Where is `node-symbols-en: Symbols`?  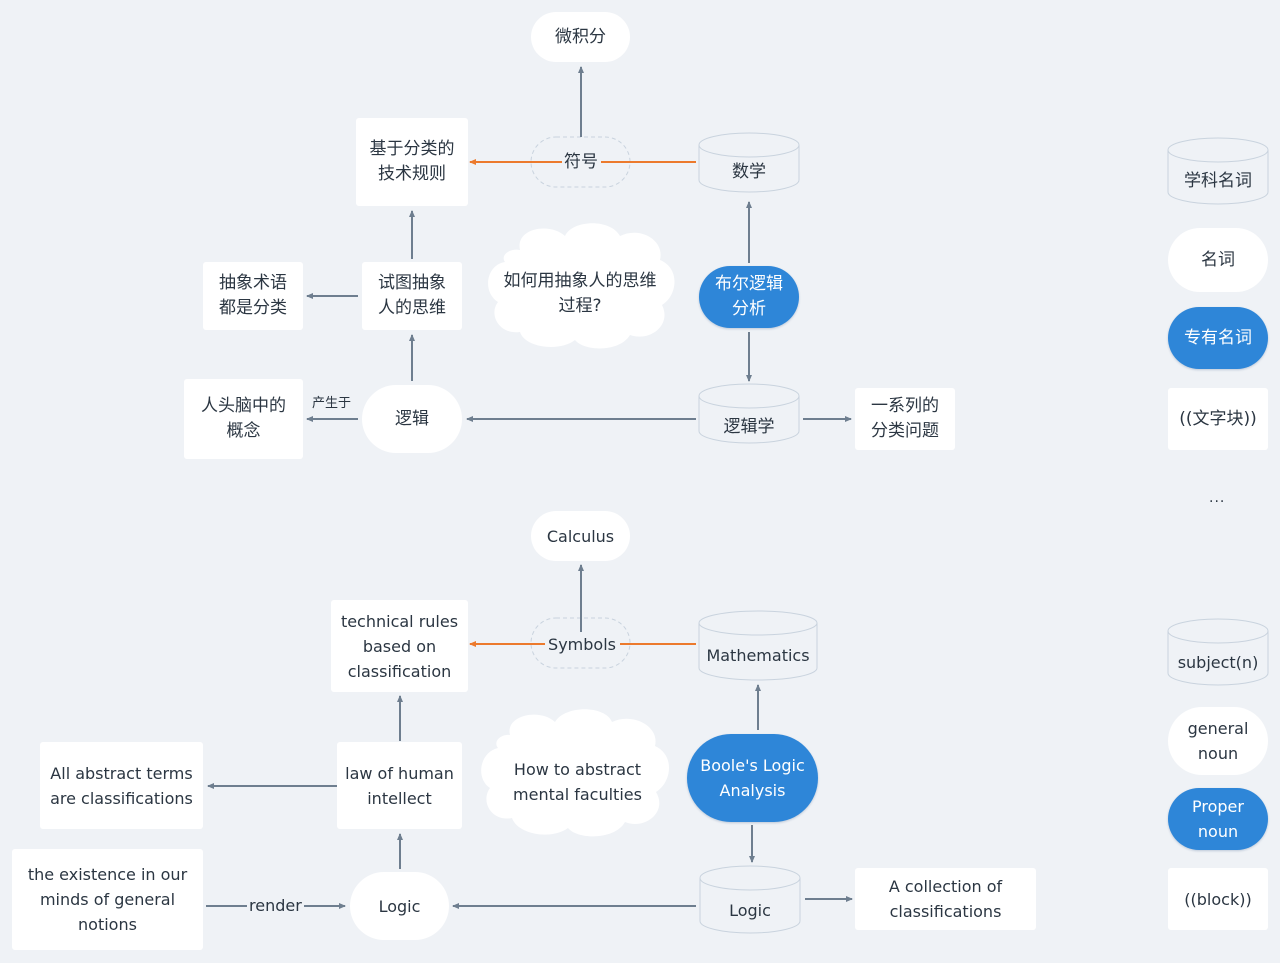 node-symbols-en: Symbols is located at coordinates (582, 644).